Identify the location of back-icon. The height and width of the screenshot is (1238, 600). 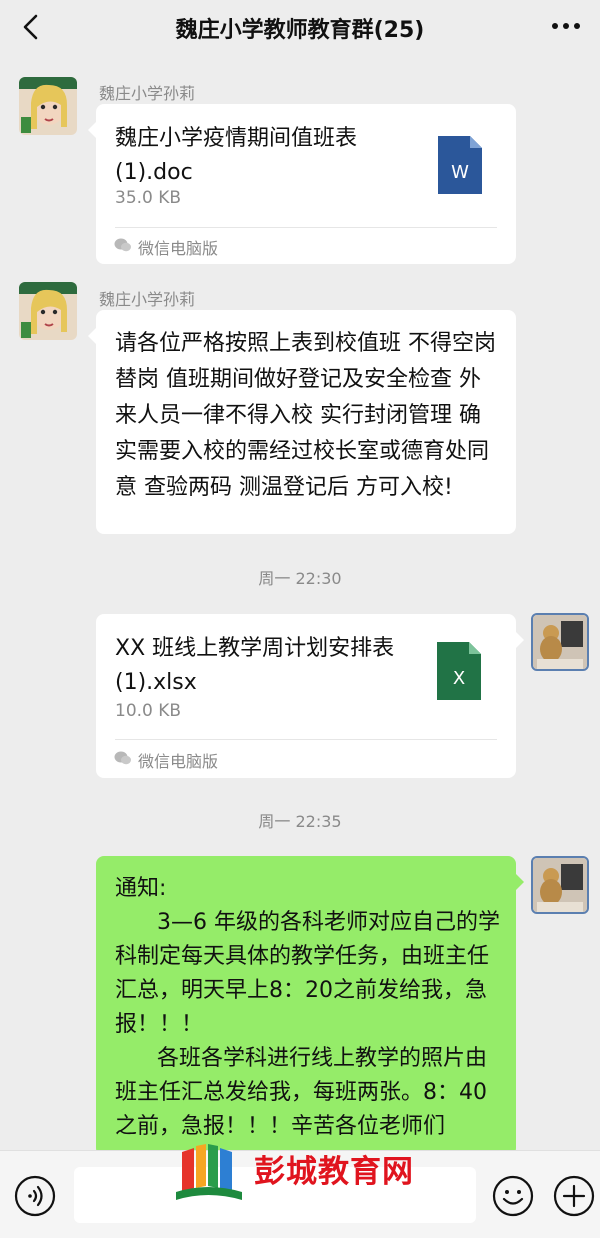
(32, 27).